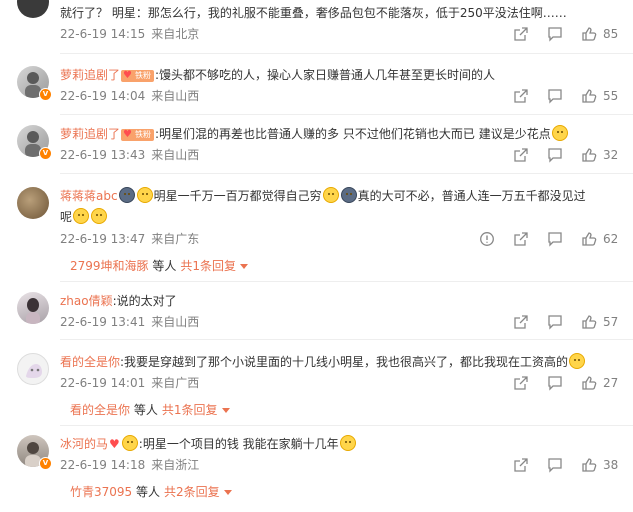 Image resolution: width=633 pixels, height=512 pixels. Describe the element at coordinates (316, 315) in the screenshot. I see `comment-item: zhao倩颖:说的太对了 22-6-19 13:41 来自山西 57` at that location.